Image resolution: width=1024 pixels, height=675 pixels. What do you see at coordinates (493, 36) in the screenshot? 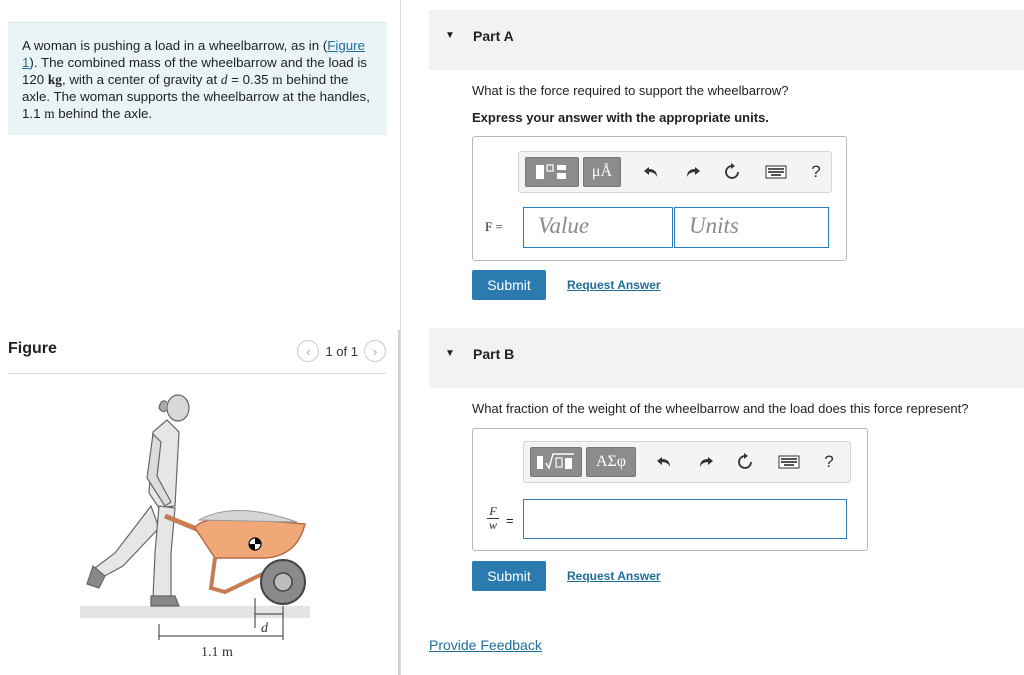
I see `part-a-title: Part A` at bounding box center [493, 36].